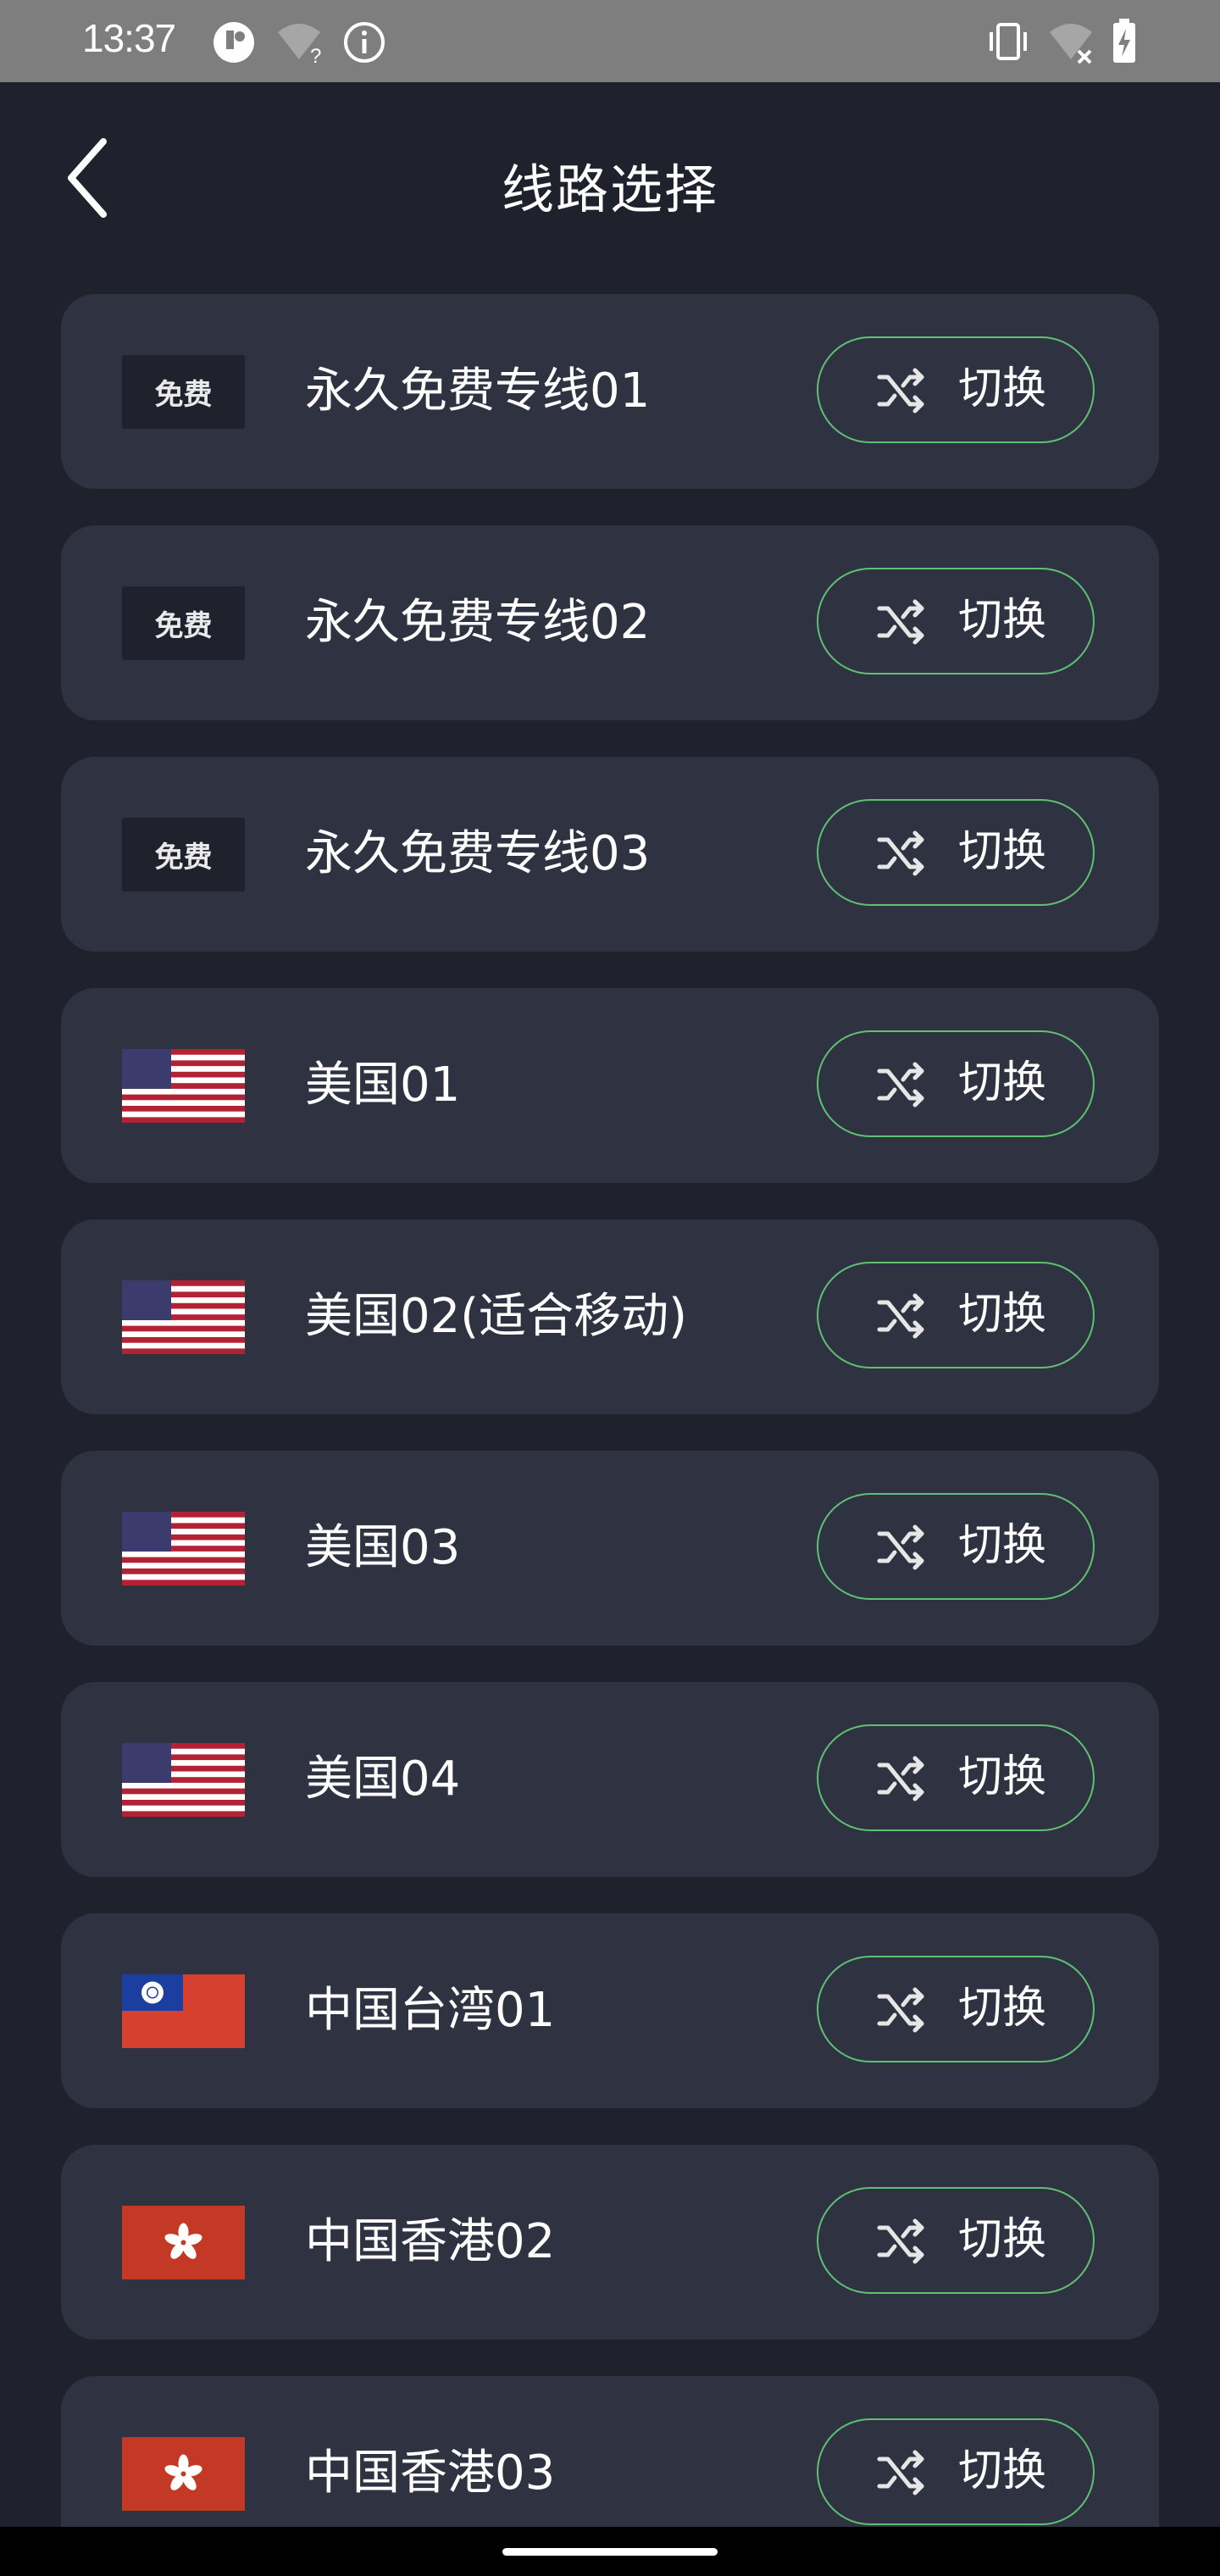 The height and width of the screenshot is (2576, 1220). I want to click on battery-charging-icon, so click(1124, 41).